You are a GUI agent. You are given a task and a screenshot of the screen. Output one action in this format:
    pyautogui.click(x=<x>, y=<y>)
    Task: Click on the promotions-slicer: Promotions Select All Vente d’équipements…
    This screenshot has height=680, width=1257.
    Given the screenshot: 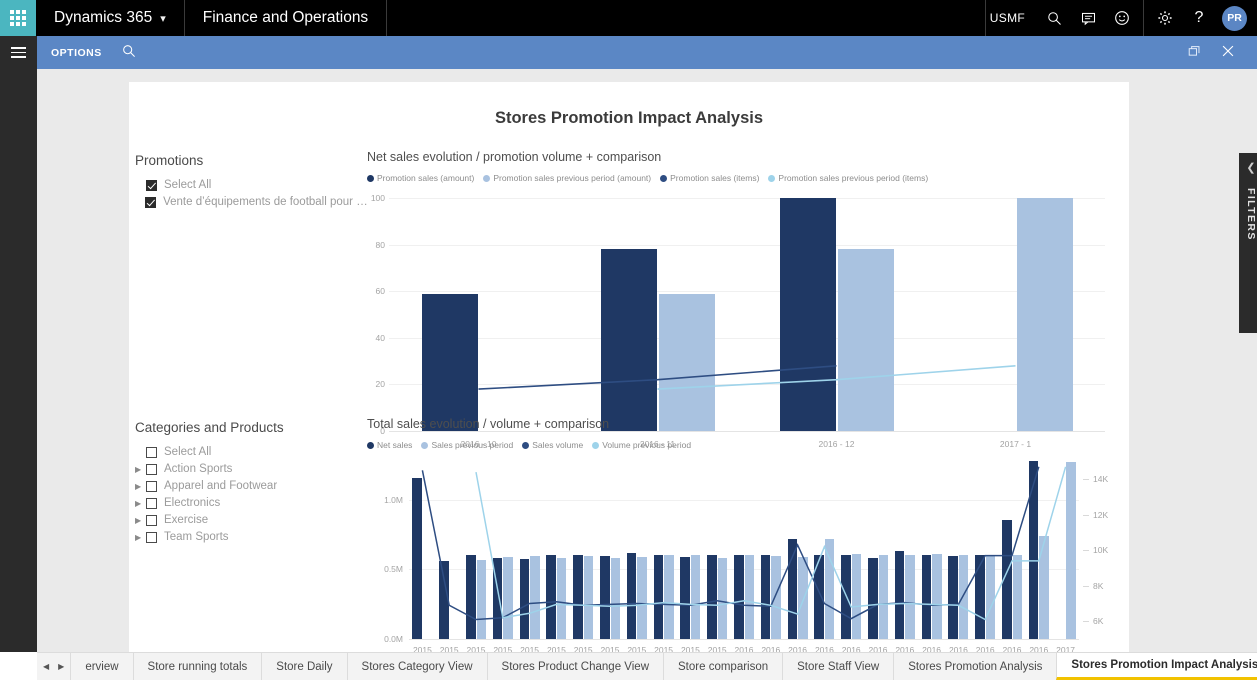 What is the action you would take?
    pyautogui.click(x=252, y=182)
    